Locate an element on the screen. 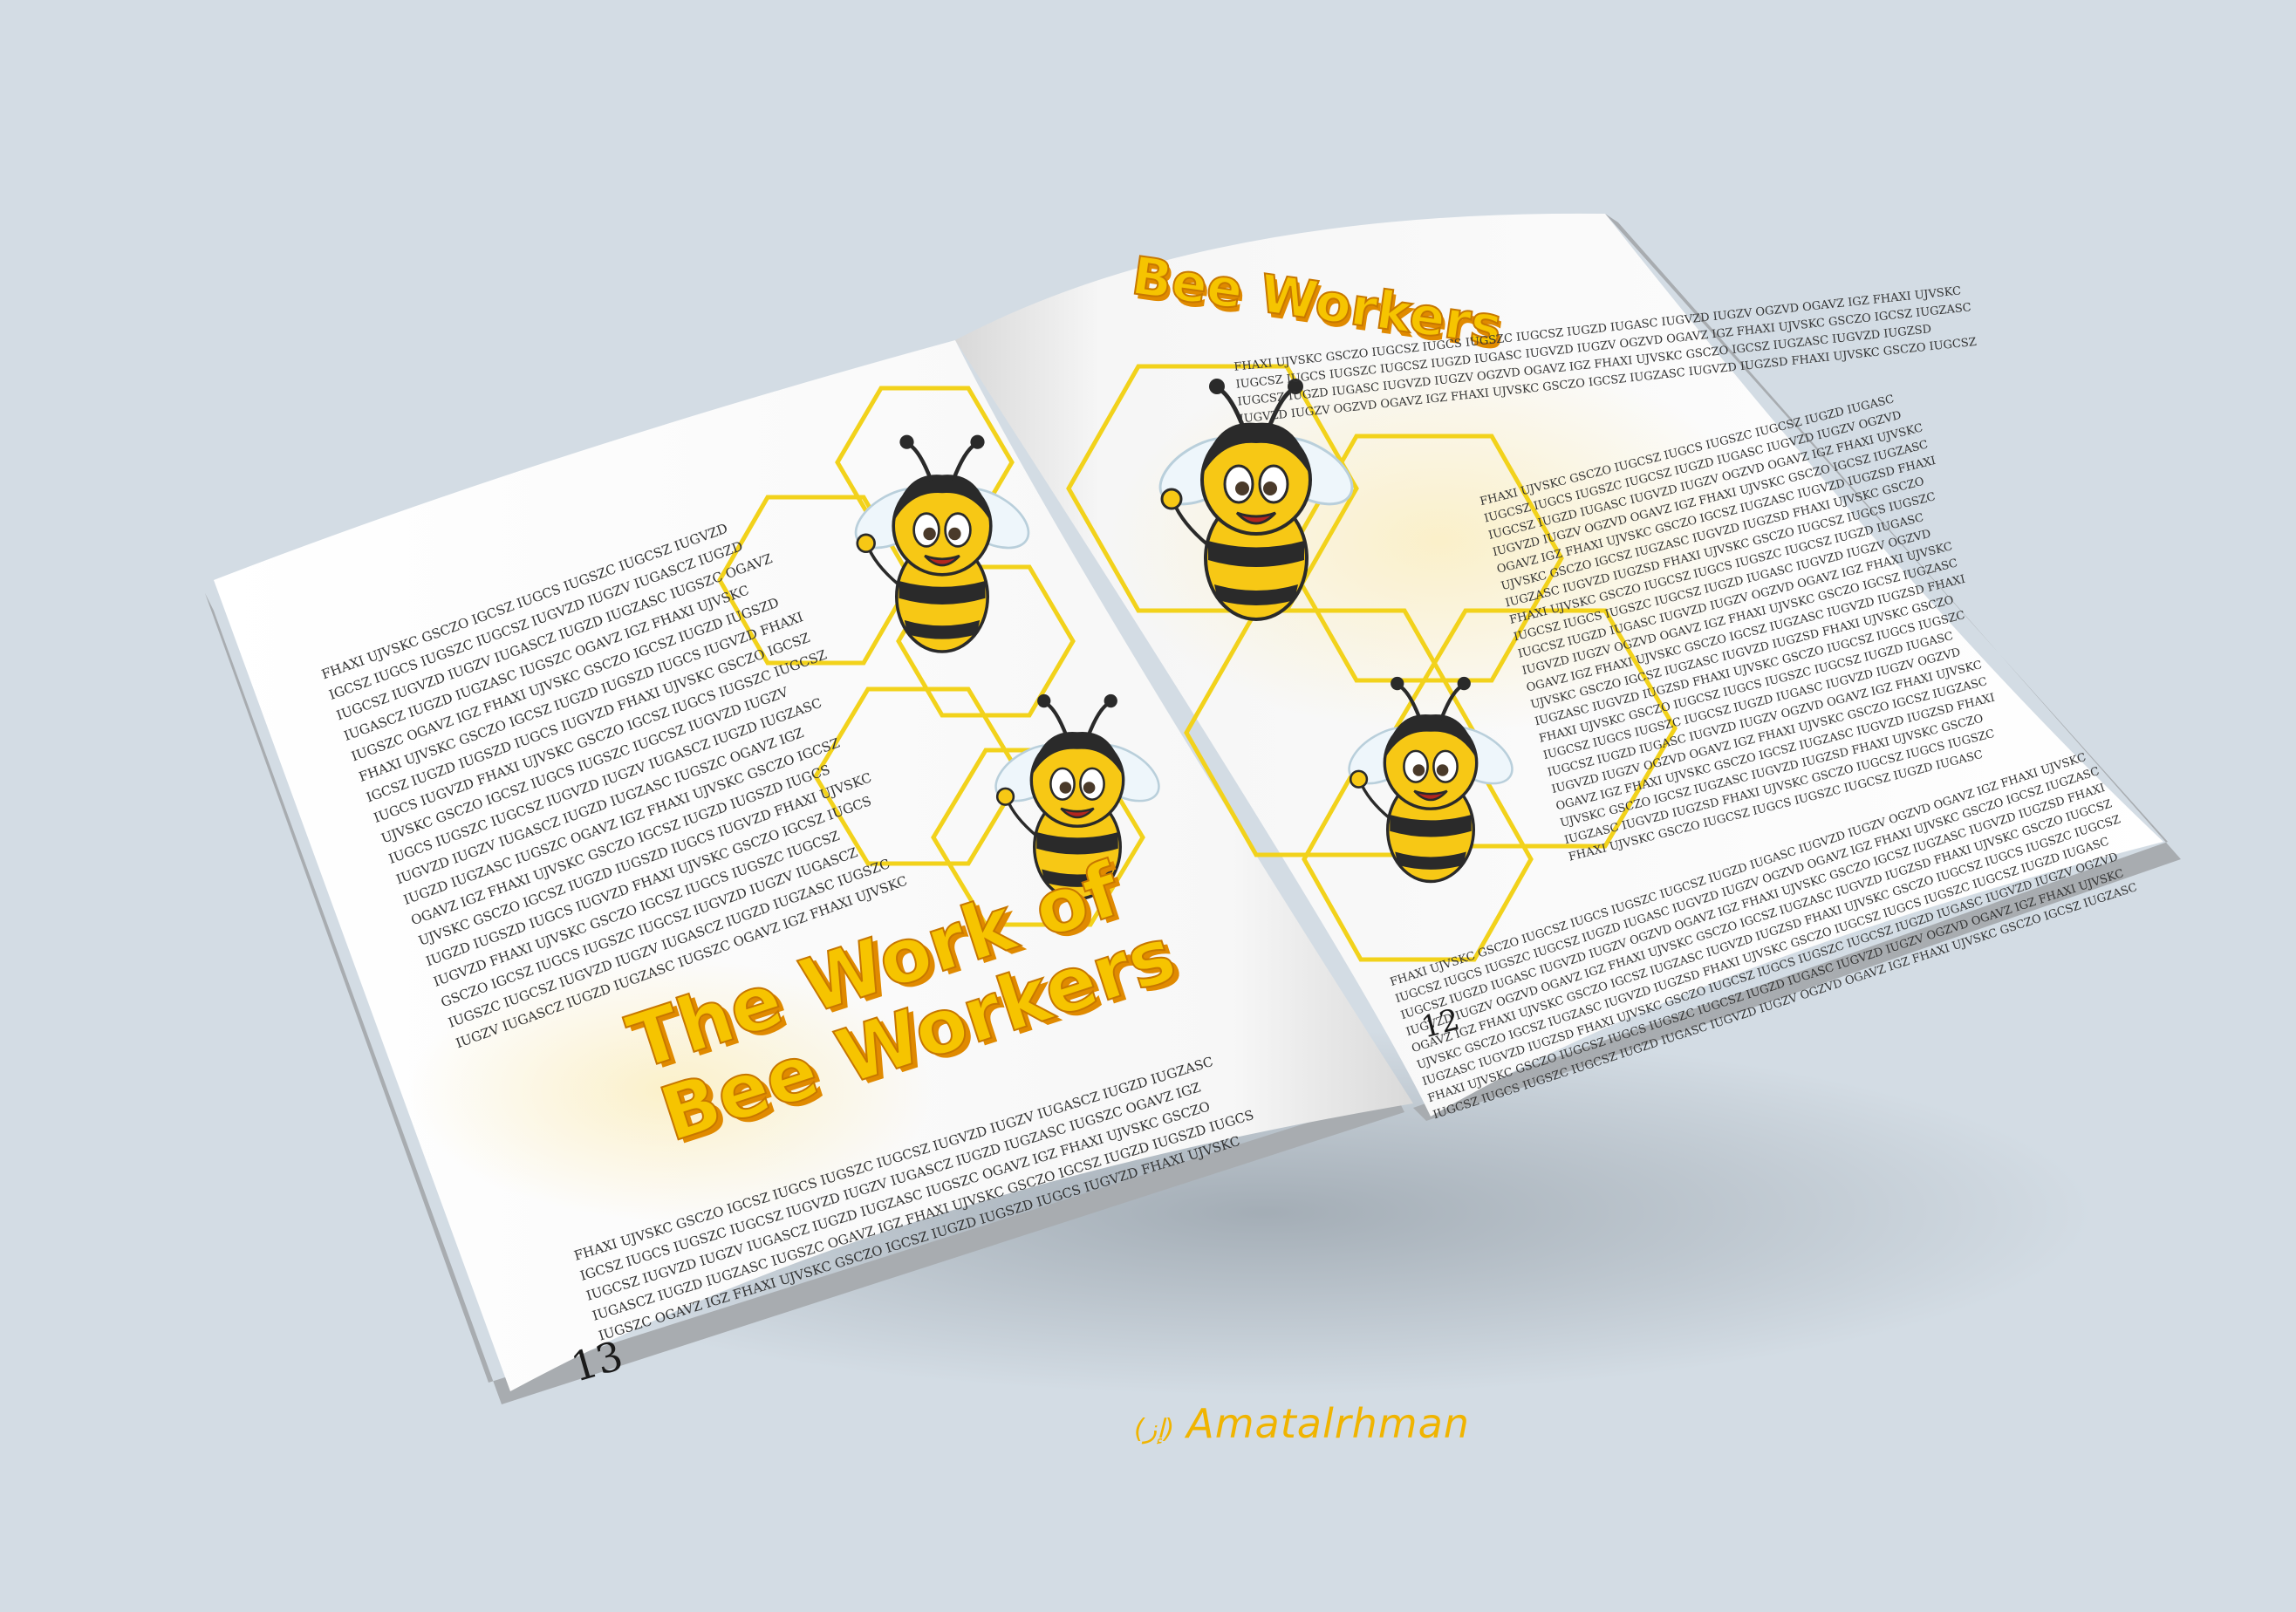  designer-credit: (ﺇﺯ) Amatalrhman is located at coordinates (1302, 1423).